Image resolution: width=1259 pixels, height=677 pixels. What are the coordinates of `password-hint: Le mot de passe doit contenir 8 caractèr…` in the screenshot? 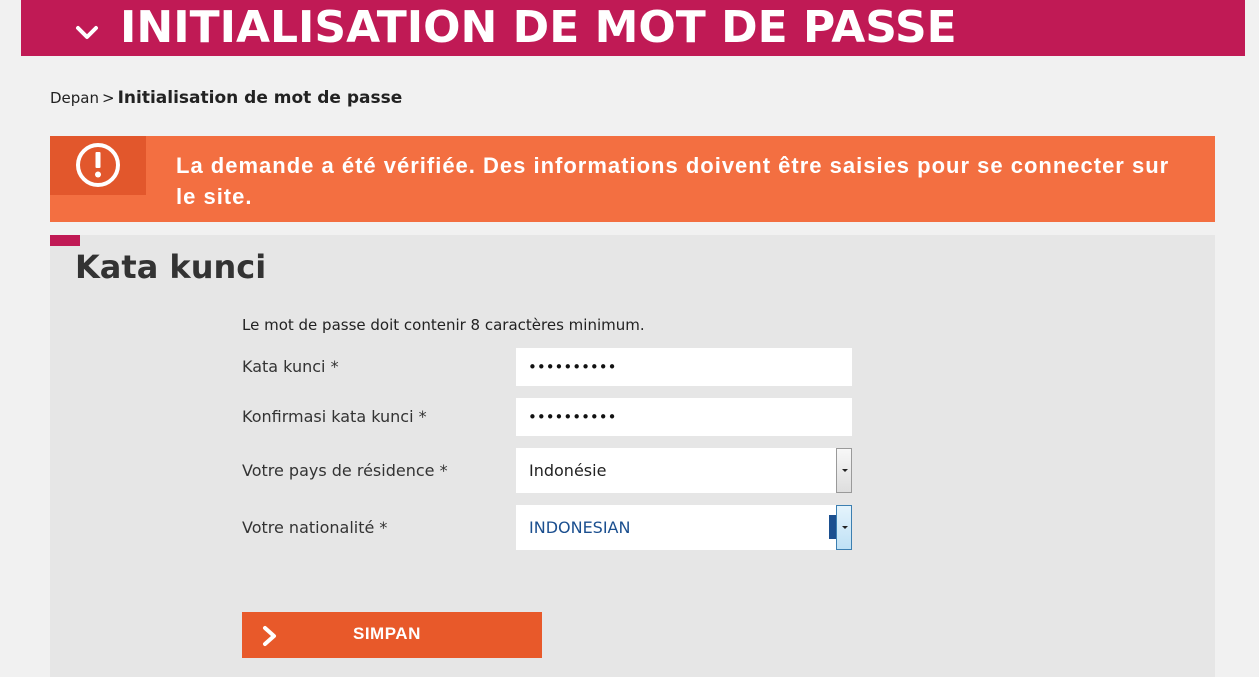 It's located at (443, 325).